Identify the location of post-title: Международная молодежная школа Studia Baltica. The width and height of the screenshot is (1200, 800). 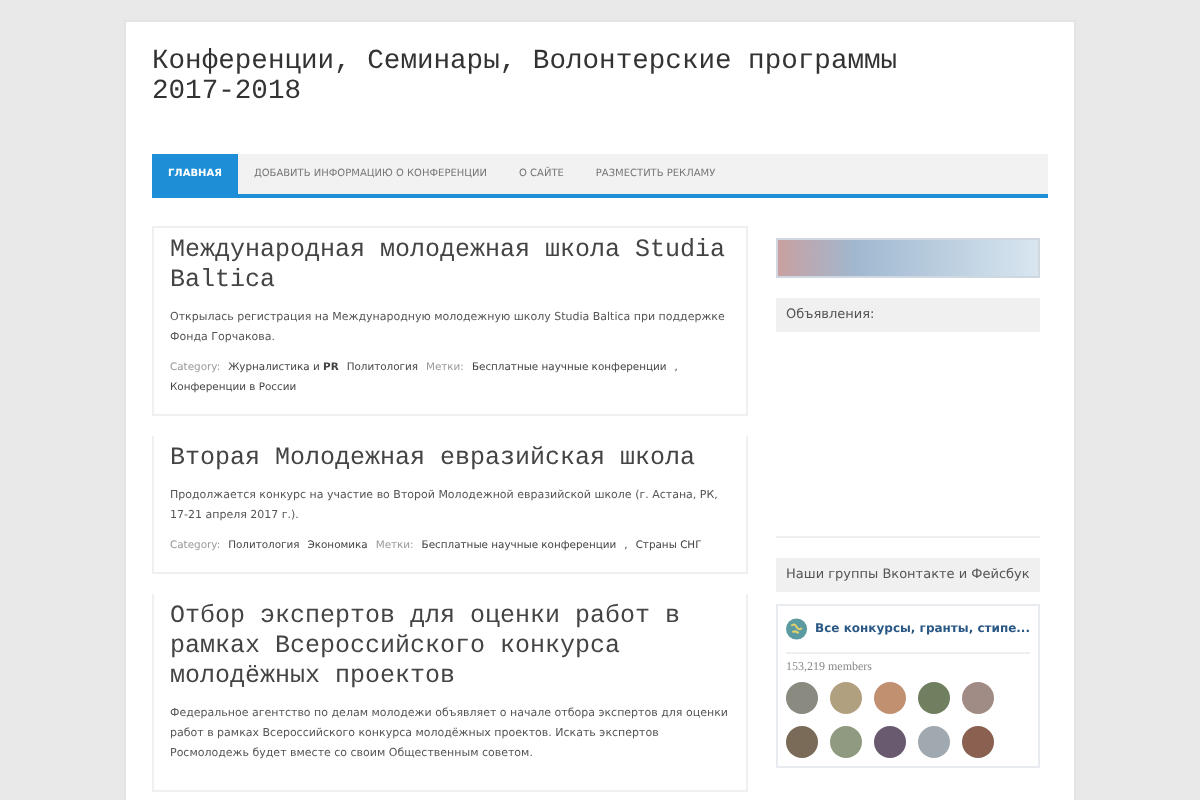
(450, 266).